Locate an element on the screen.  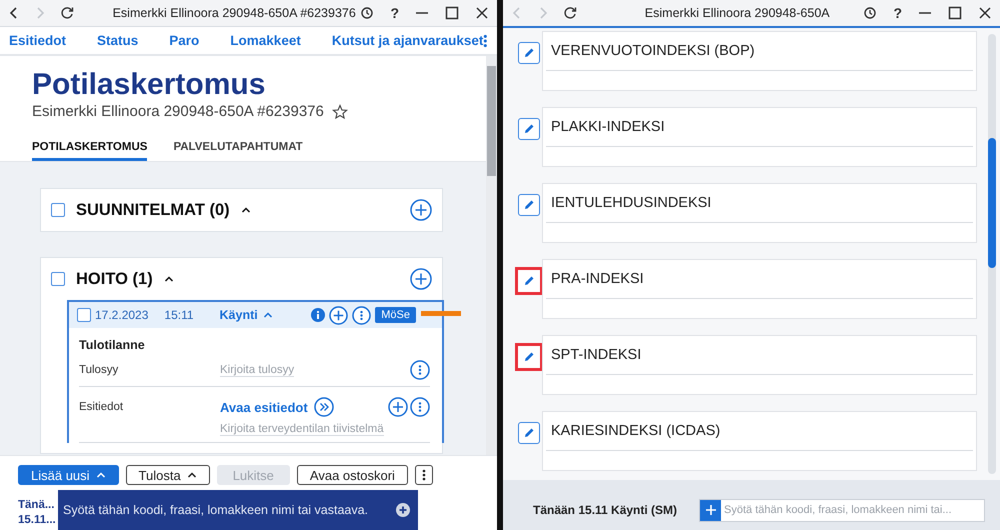
link: Avaa esitiedot is located at coordinates (264, 407).